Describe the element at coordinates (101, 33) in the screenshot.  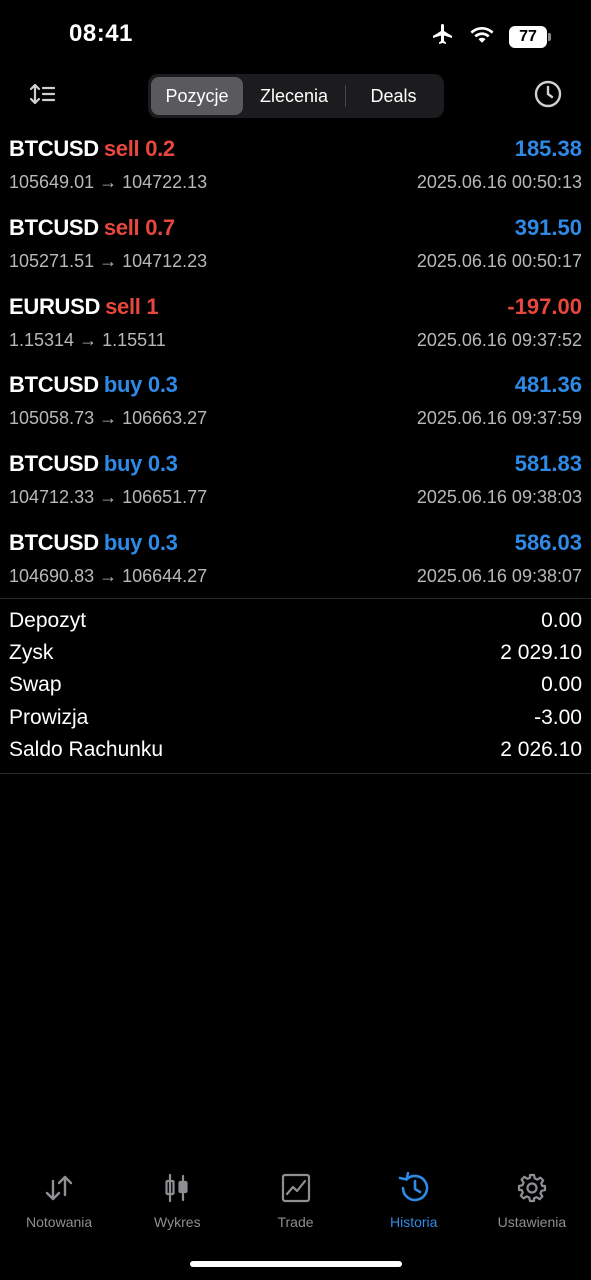
I see `status-time: 08:41` at that location.